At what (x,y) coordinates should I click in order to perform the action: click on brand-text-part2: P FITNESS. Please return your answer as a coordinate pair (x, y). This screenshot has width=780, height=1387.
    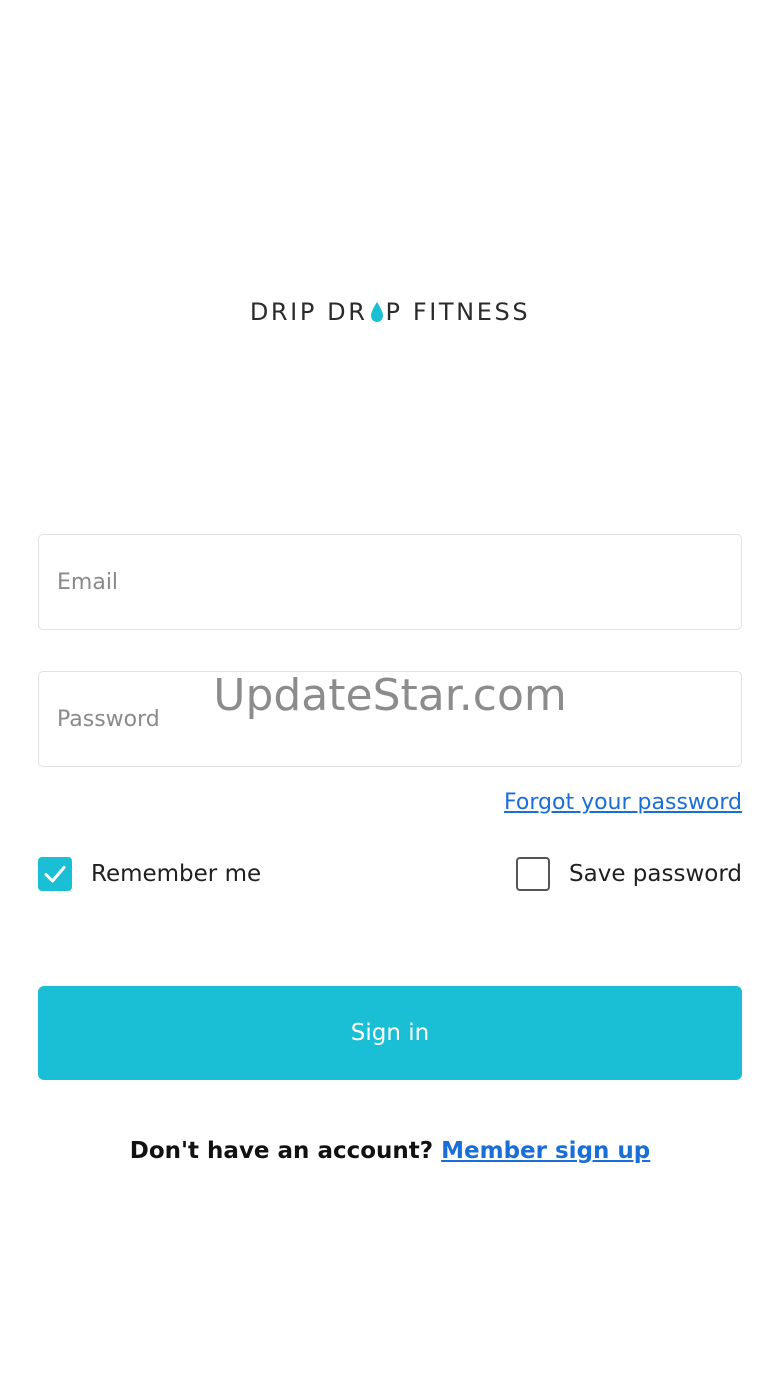
    Looking at the image, I should click on (458, 312).